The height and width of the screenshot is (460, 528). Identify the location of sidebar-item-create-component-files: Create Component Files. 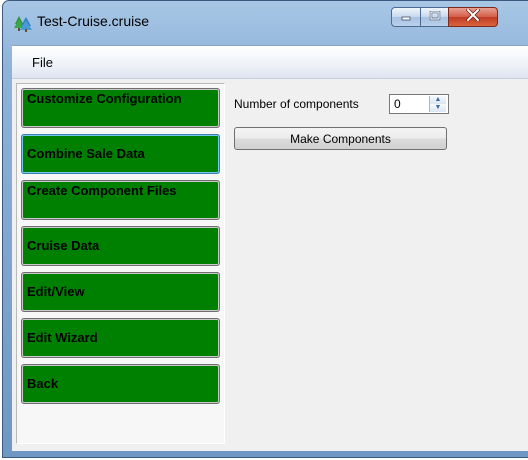
(120, 200).